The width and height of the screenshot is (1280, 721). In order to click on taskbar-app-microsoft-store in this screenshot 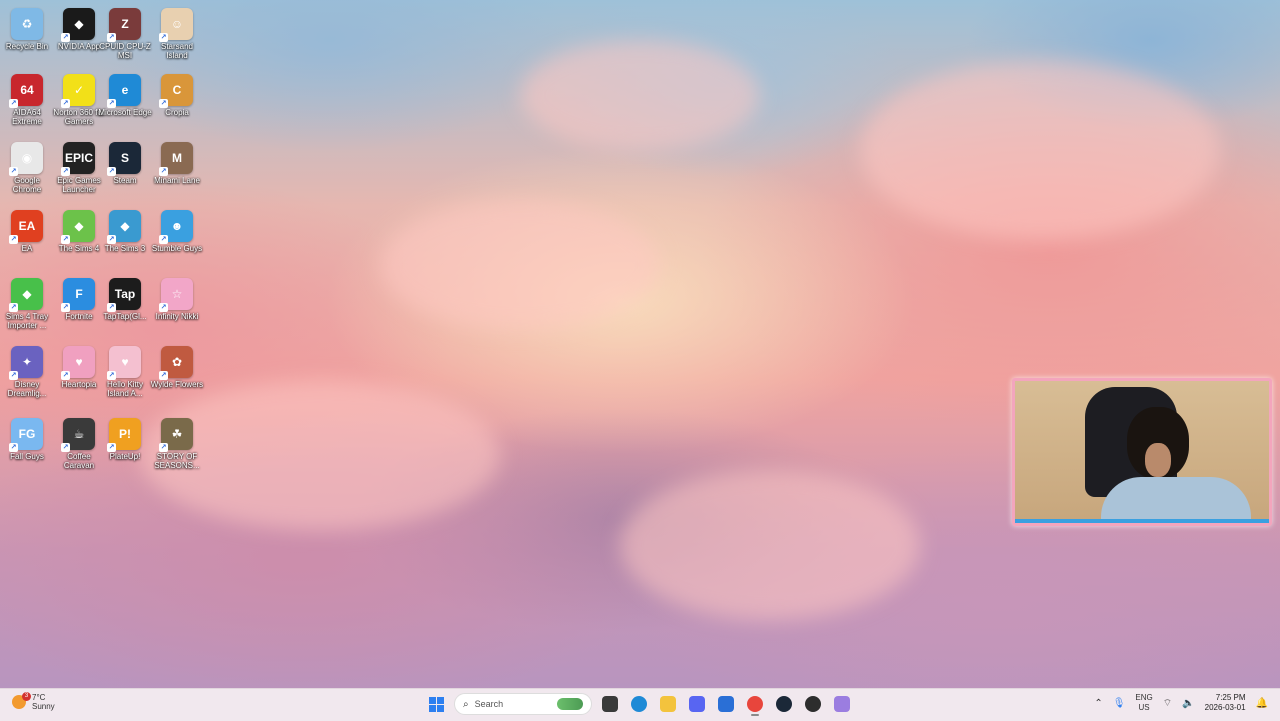, I will do `click(726, 704)`.